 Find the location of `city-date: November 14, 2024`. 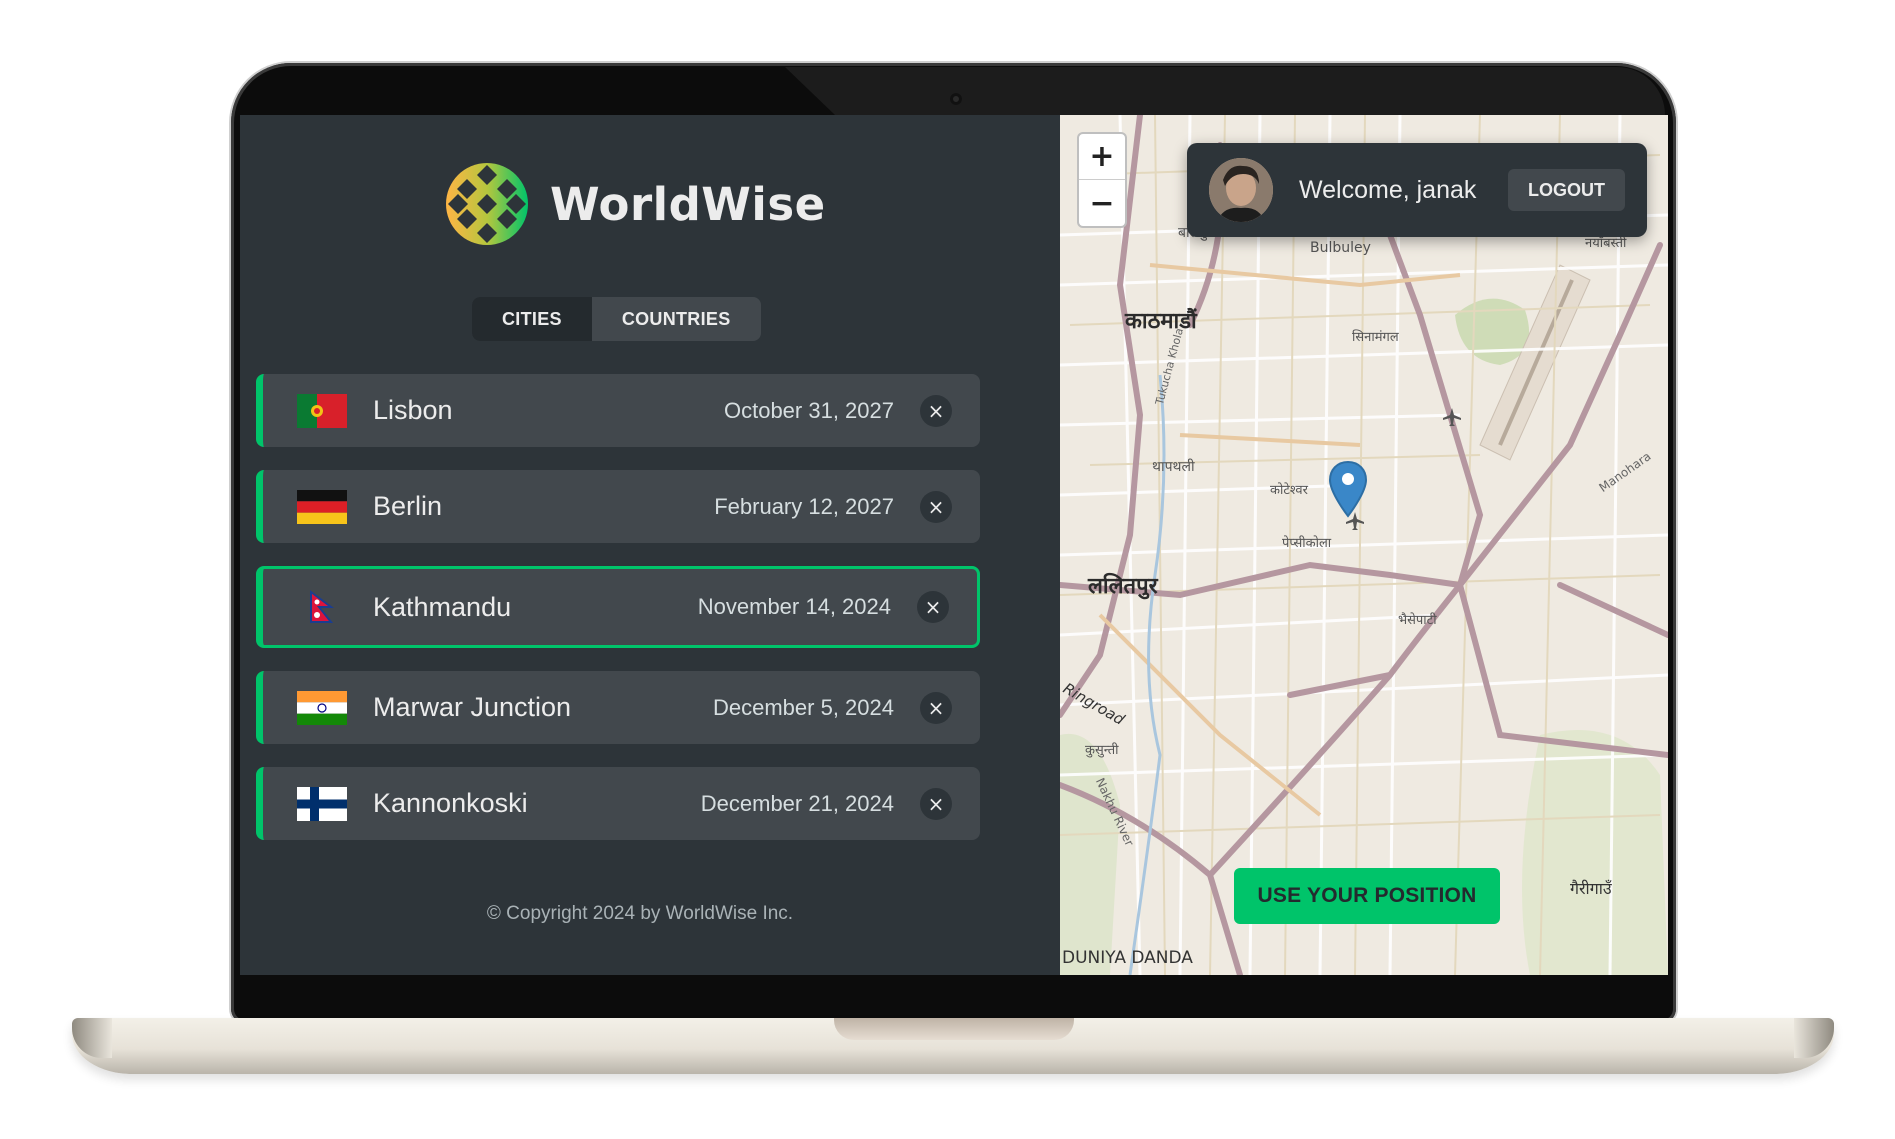

city-date: November 14, 2024 is located at coordinates (794, 606).